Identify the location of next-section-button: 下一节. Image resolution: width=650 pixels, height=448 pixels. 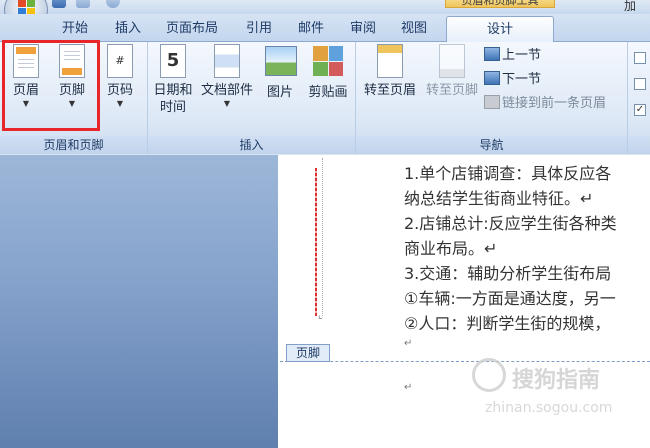
(512, 80).